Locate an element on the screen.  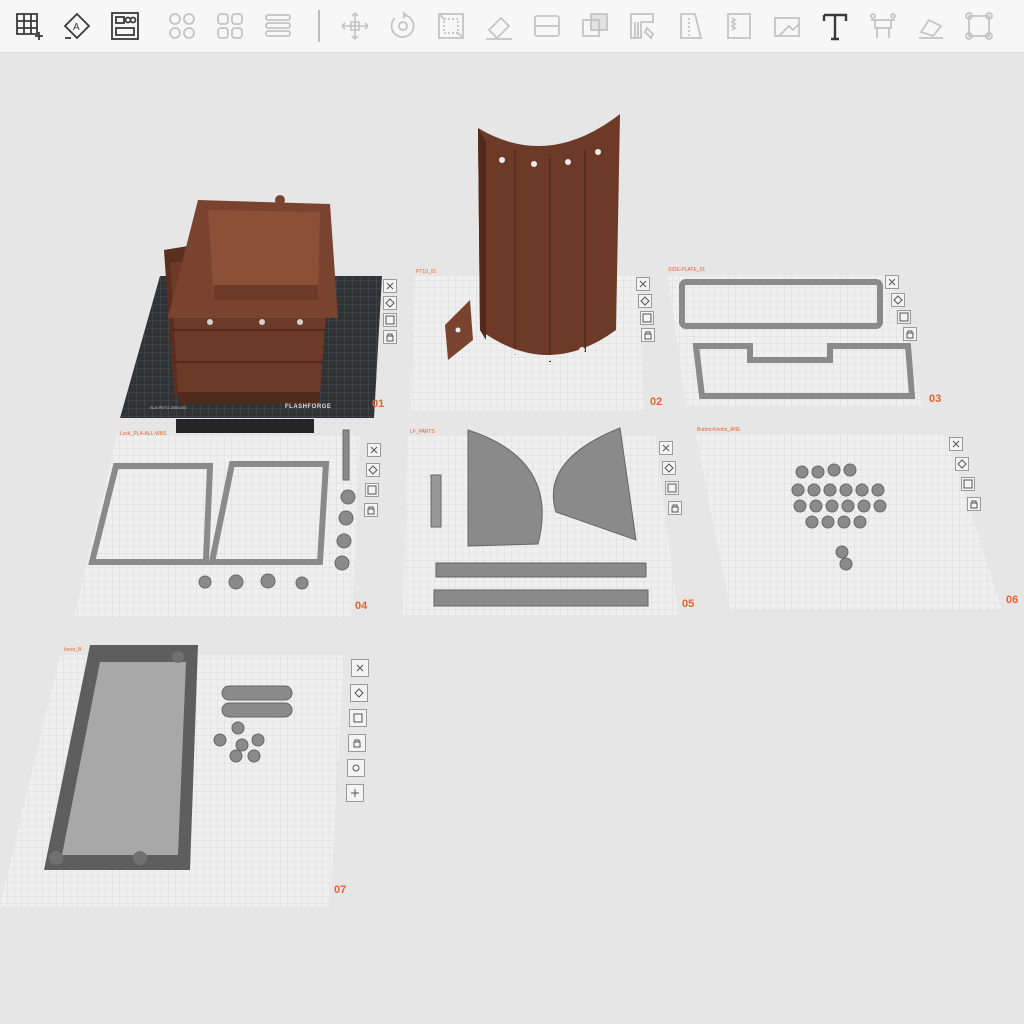
assembly-icon is located at coordinates (931, 28).